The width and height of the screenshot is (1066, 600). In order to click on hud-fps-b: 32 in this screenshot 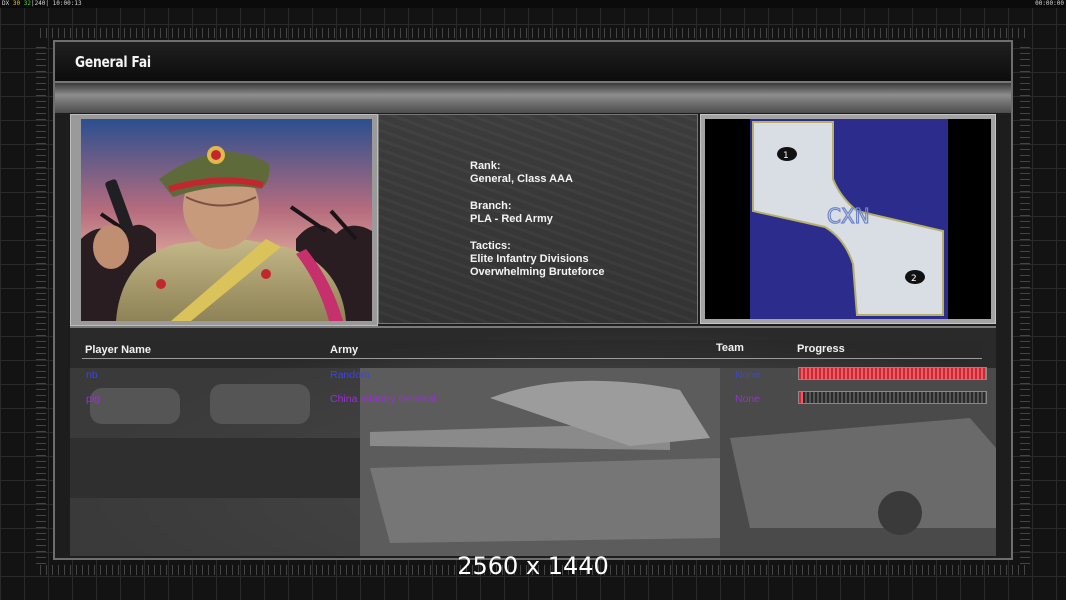, I will do `click(27, 3)`.